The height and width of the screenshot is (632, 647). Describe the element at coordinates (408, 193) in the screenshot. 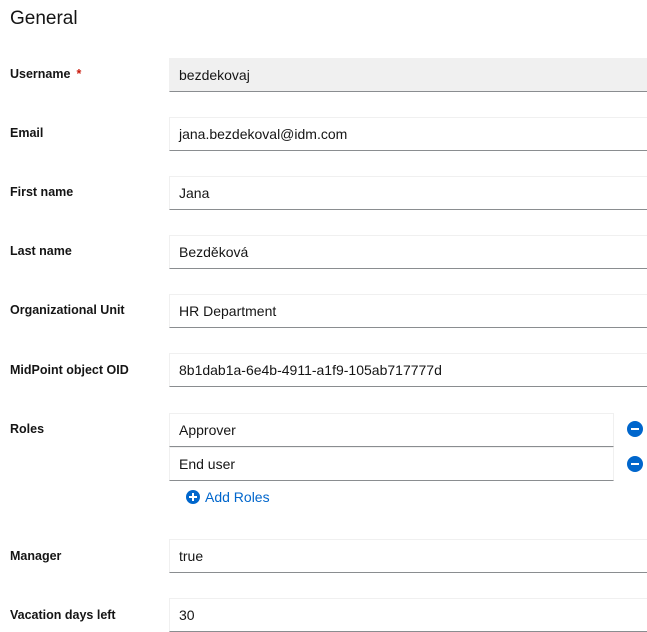

I see `first-name-field: Jana` at that location.